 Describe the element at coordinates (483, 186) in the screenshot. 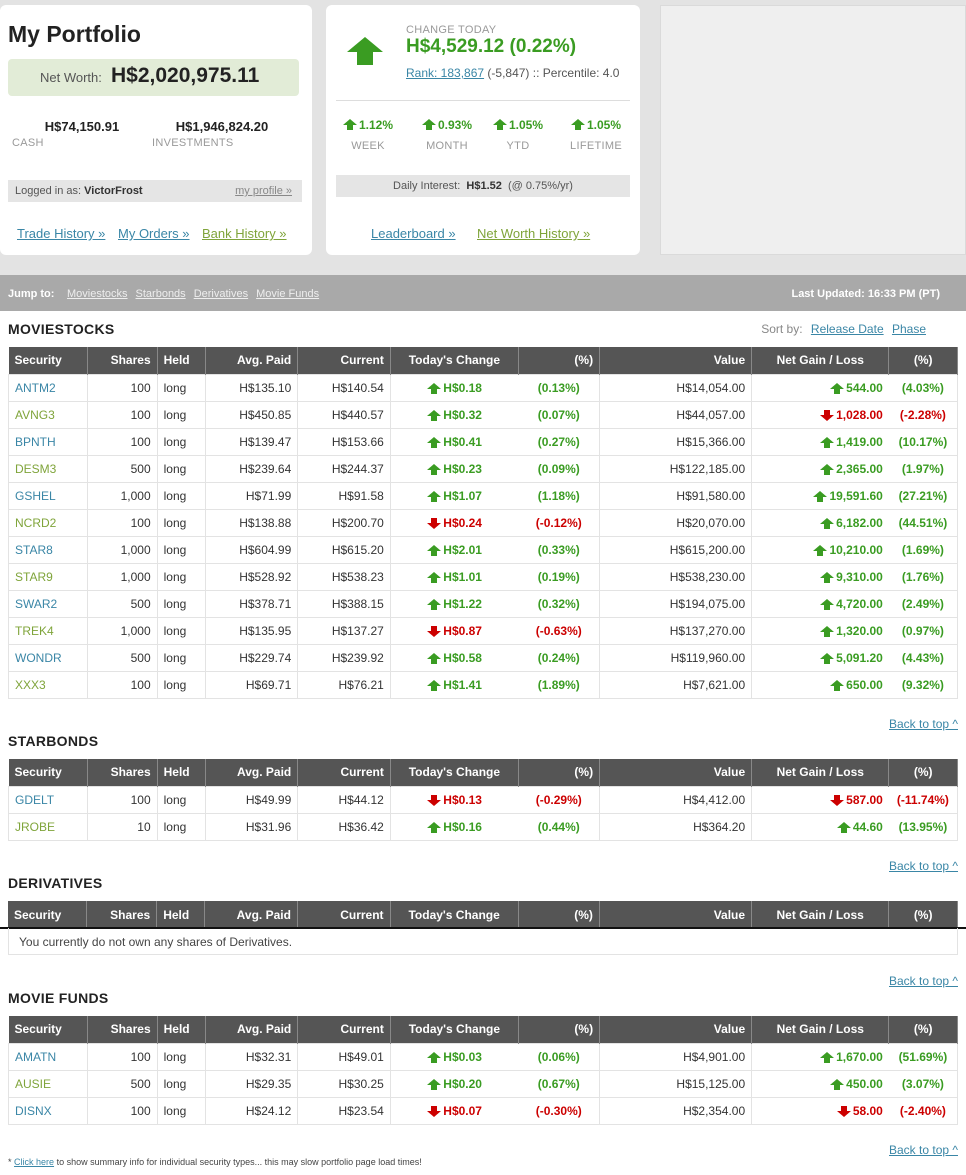

I see `daily-interest-bar: Daily Interest: H$1.52 (@ 0.75%/yr)` at that location.